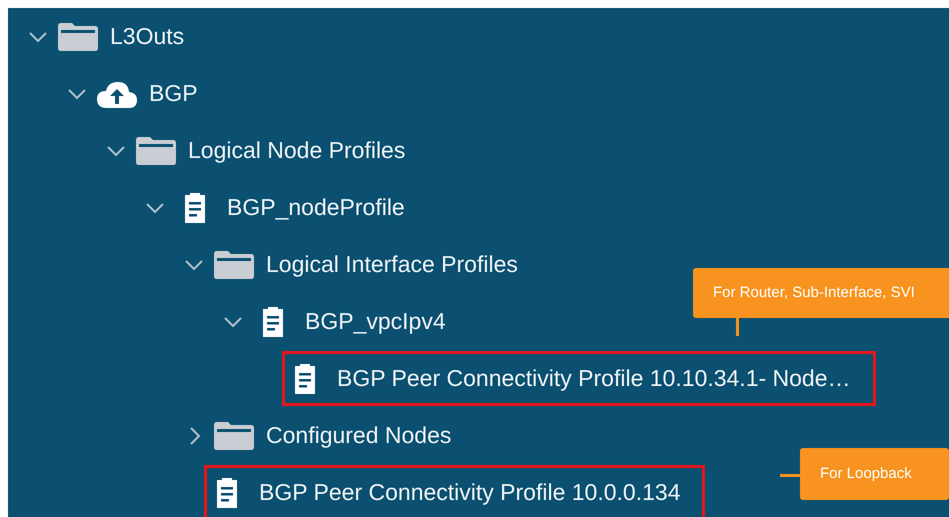  I want to click on callout-note: For Loopback, so click(874, 474).